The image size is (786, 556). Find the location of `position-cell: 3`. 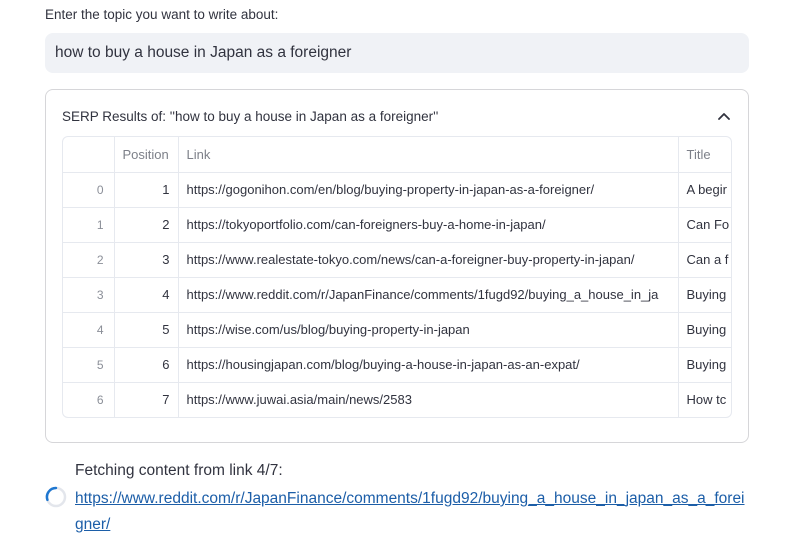

position-cell: 3 is located at coordinates (146, 260).